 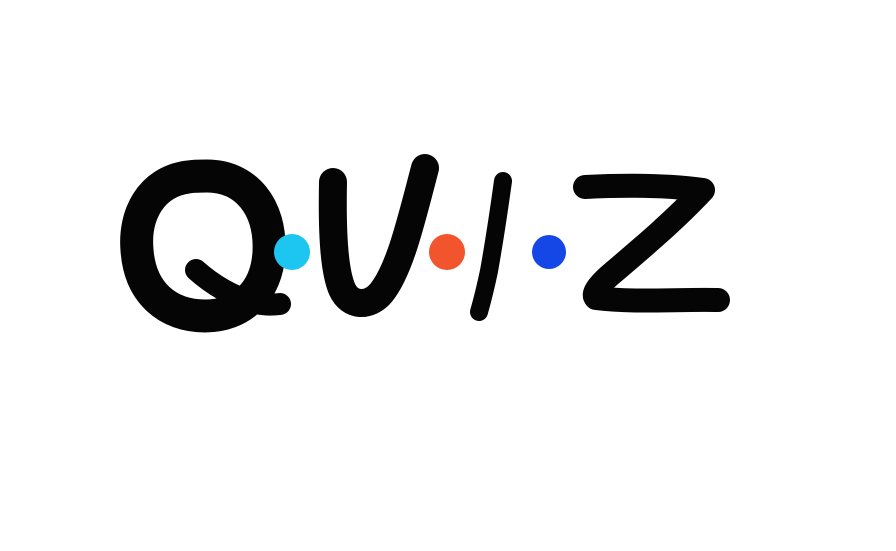 I want to click on logo-letter-z, so click(x=651, y=243).